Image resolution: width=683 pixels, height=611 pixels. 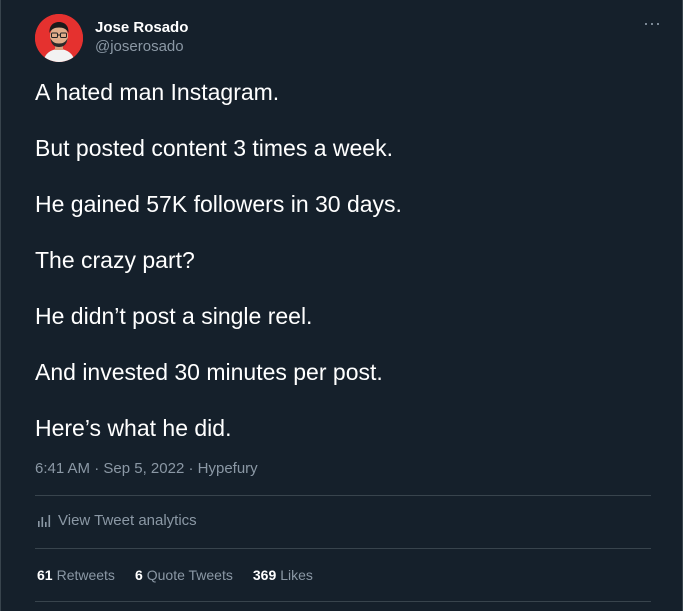 What do you see at coordinates (296, 575) in the screenshot?
I see `likes-label: Likes` at bounding box center [296, 575].